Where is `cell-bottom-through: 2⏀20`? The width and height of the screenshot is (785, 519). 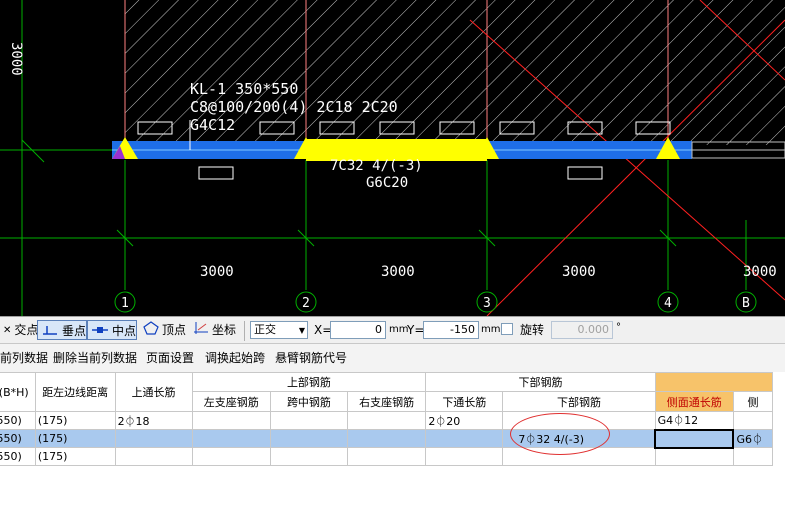
cell-bottom-through: 2⏀20 is located at coordinates (464, 420).